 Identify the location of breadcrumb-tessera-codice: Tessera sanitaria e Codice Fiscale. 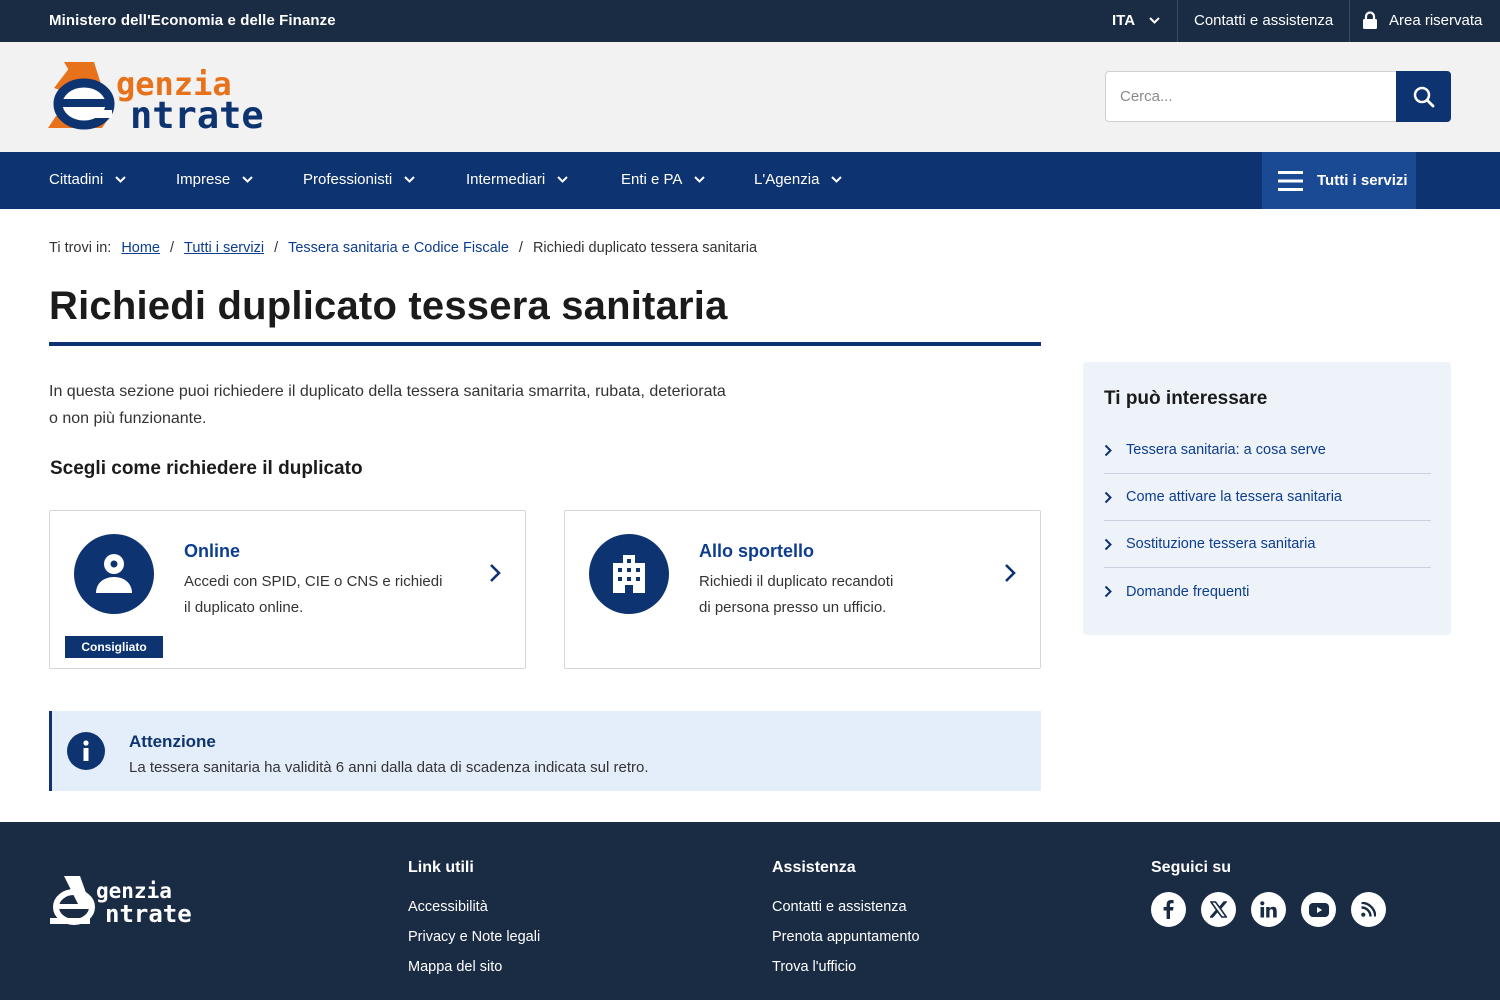
(398, 248).